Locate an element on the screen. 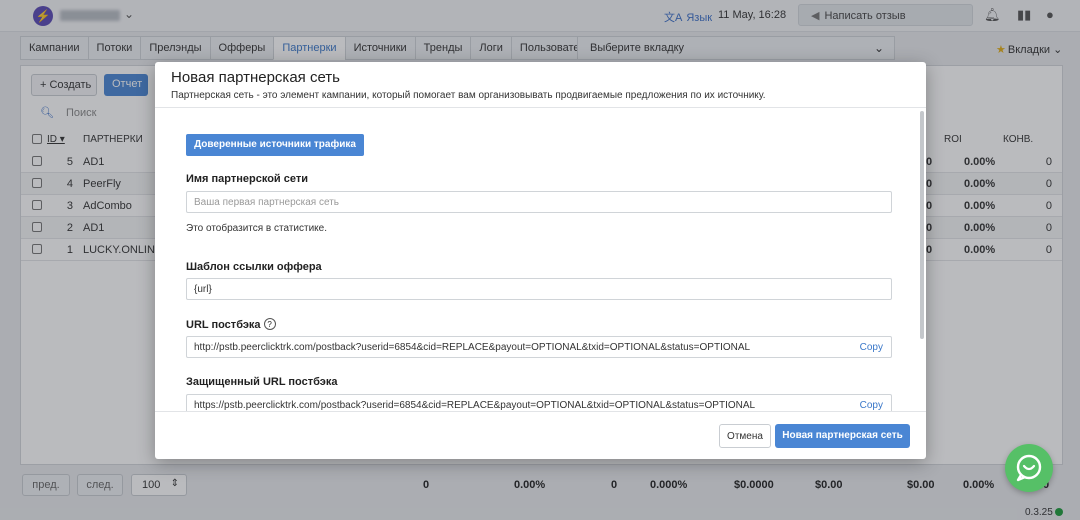 The width and height of the screenshot is (1080, 520). modal-title: Новая партнерская сеть is located at coordinates (255, 77).